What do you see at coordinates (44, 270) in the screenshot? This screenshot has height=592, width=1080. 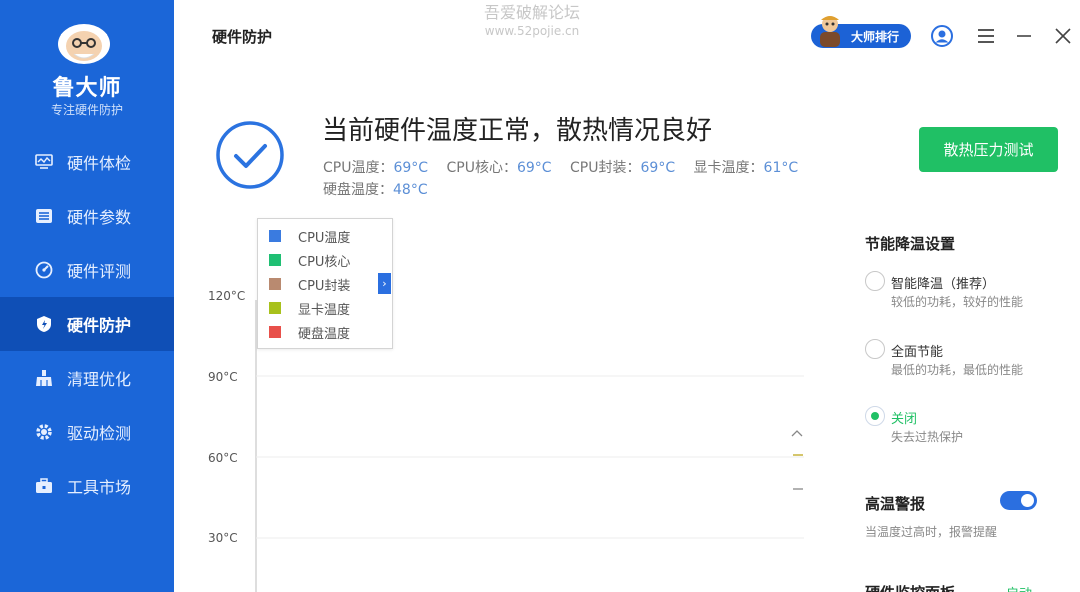 I see `gauge-icon` at bounding box center [44, 270].